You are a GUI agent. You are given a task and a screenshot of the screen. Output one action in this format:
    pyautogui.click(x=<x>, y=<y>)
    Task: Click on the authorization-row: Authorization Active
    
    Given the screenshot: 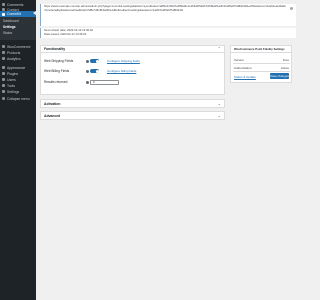 What is the action you would take?
    pyautogui.click(x=261, y=68)
    